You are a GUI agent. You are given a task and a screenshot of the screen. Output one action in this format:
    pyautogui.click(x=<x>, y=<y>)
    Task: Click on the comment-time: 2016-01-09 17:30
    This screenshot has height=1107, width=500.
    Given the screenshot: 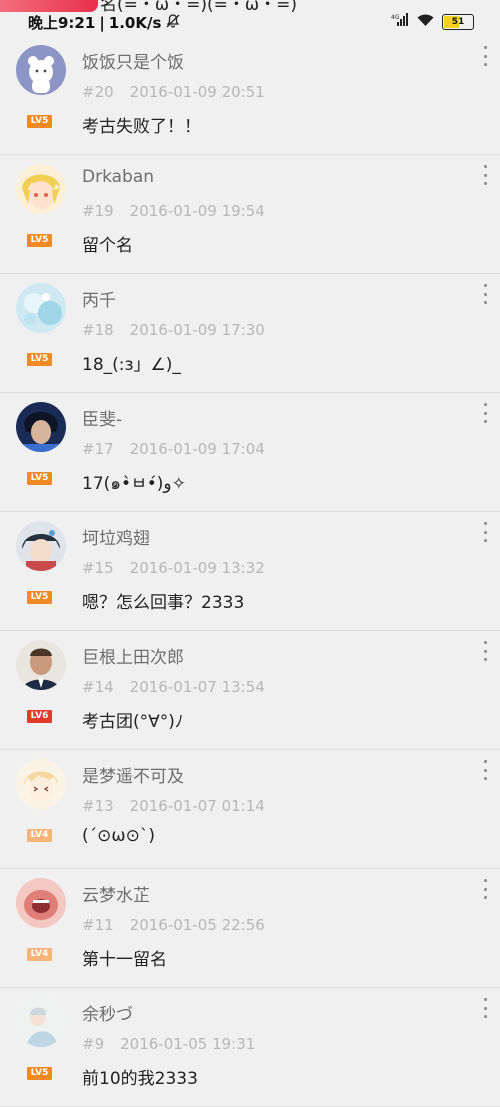 What is the action you would take?
    pyautogui.click(x=197, y=330)
    